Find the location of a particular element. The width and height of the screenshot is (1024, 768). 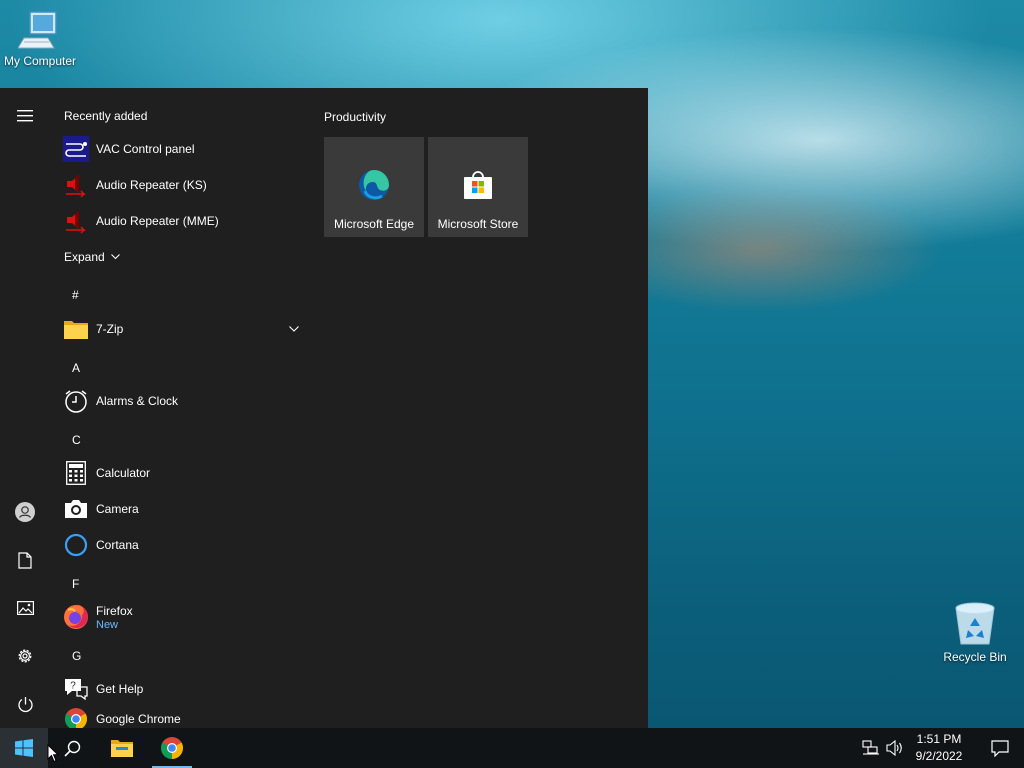

start-button is located at coordinates (24, 748).